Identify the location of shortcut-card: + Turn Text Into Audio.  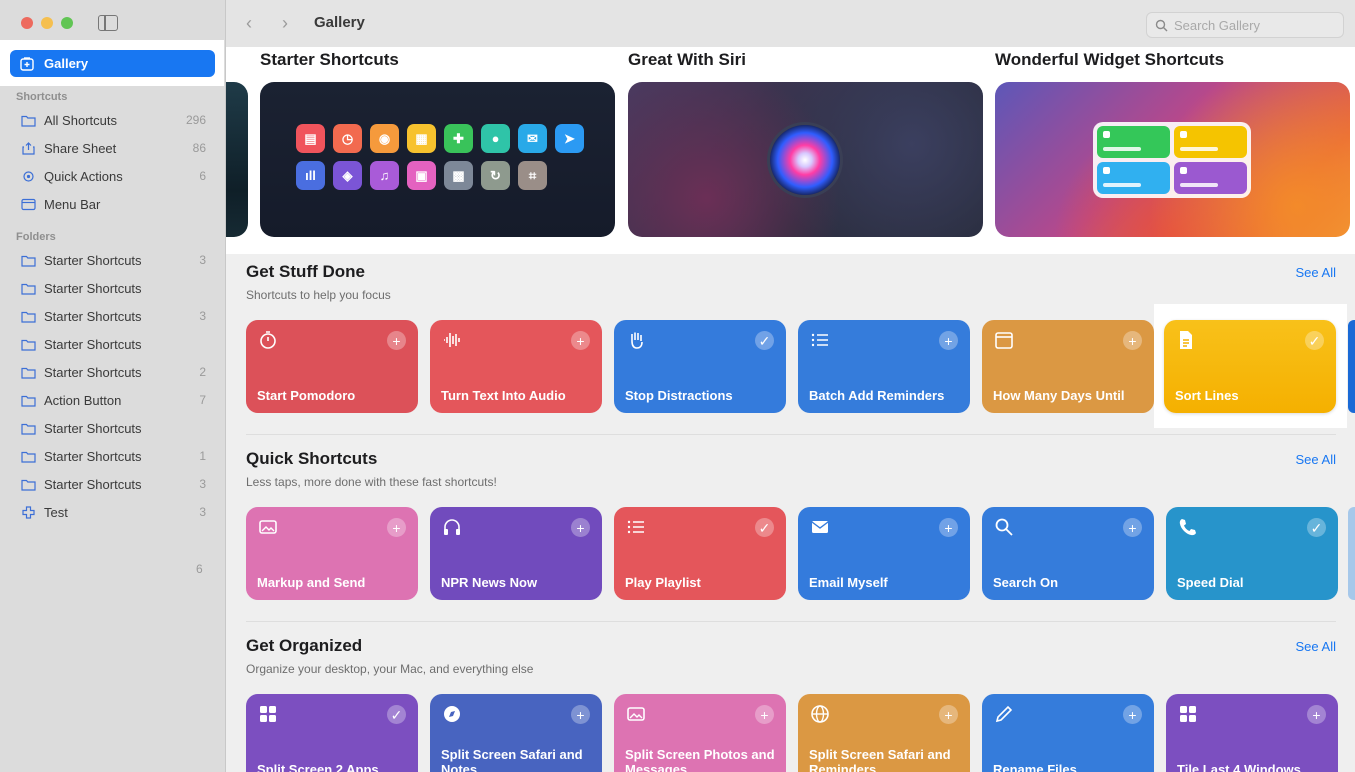
(516, 366).